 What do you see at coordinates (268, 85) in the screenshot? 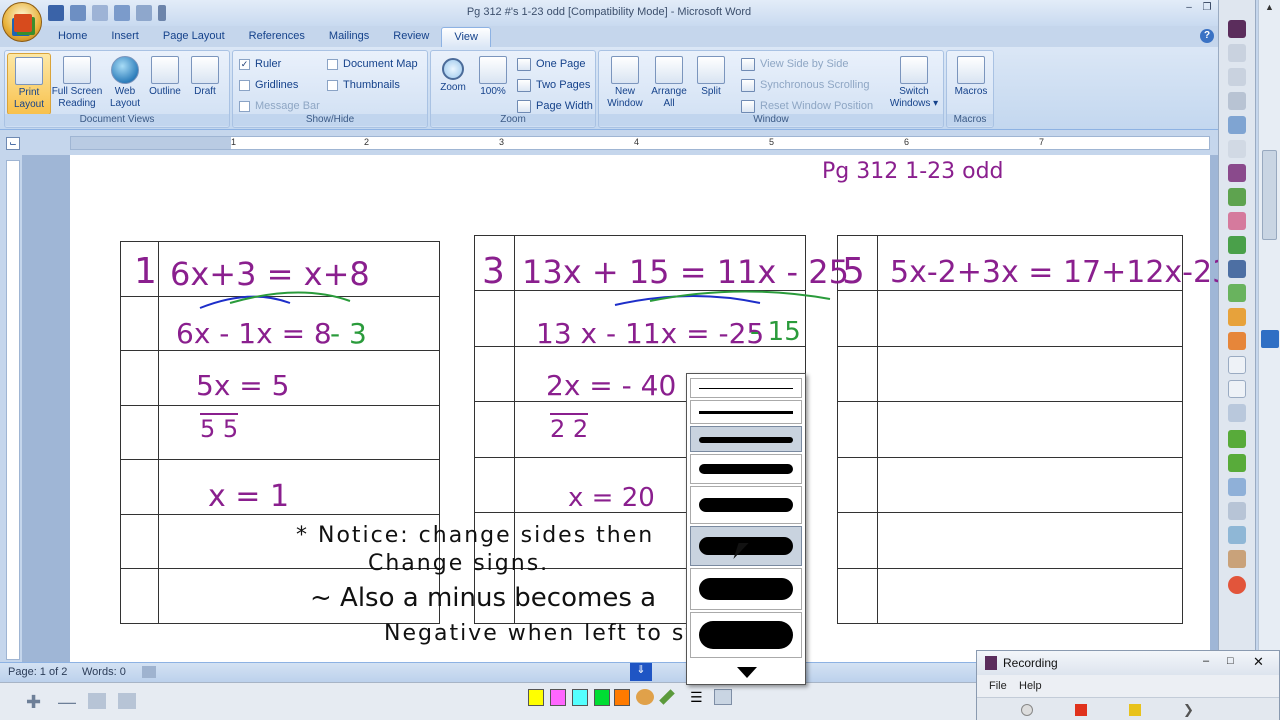
I see `gridlines-checkbox: Gridlines` at bounding box center [268, 85].